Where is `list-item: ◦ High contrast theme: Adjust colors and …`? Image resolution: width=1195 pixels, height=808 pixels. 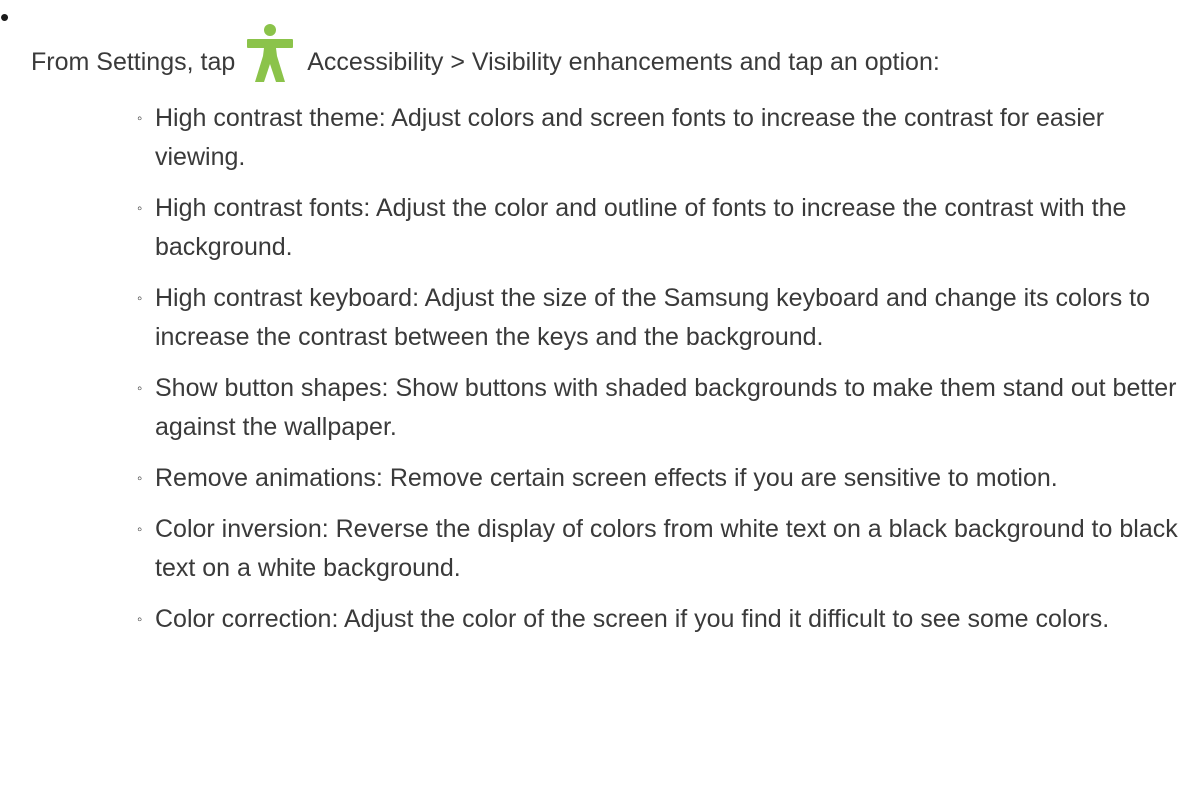
list-item: ◦ High contrast theme: Adjust colors and … is located at coordinates (657, 138).